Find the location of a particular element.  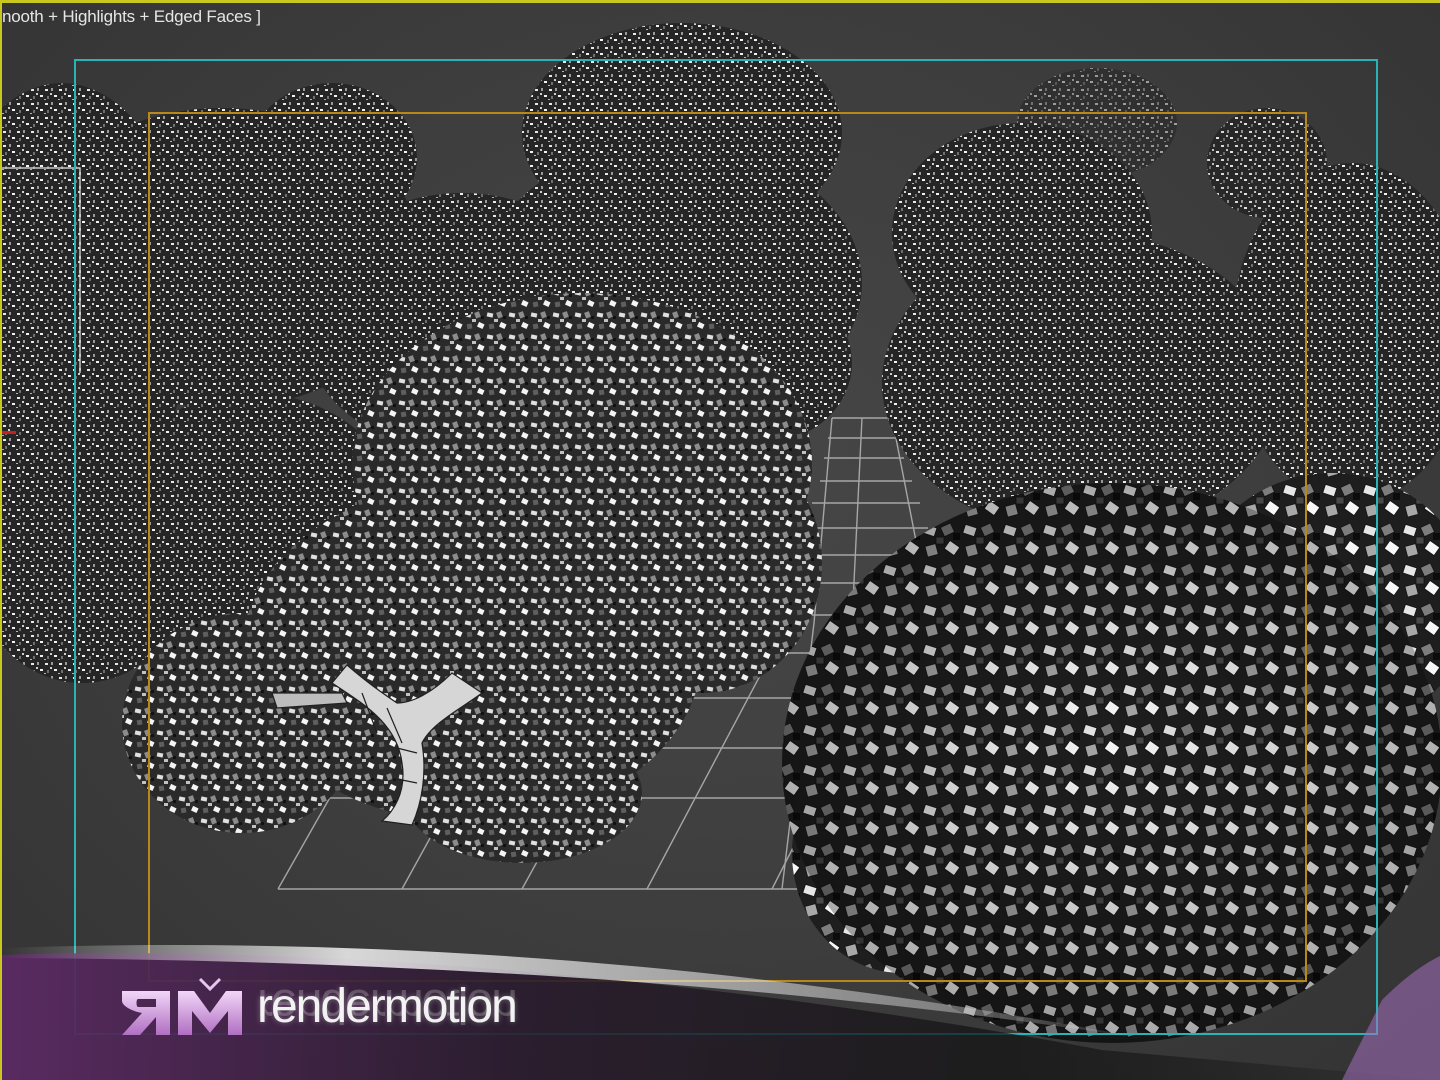

rendermotion-brand-reflection: rendermotion is located at coordinates (386, 1005).